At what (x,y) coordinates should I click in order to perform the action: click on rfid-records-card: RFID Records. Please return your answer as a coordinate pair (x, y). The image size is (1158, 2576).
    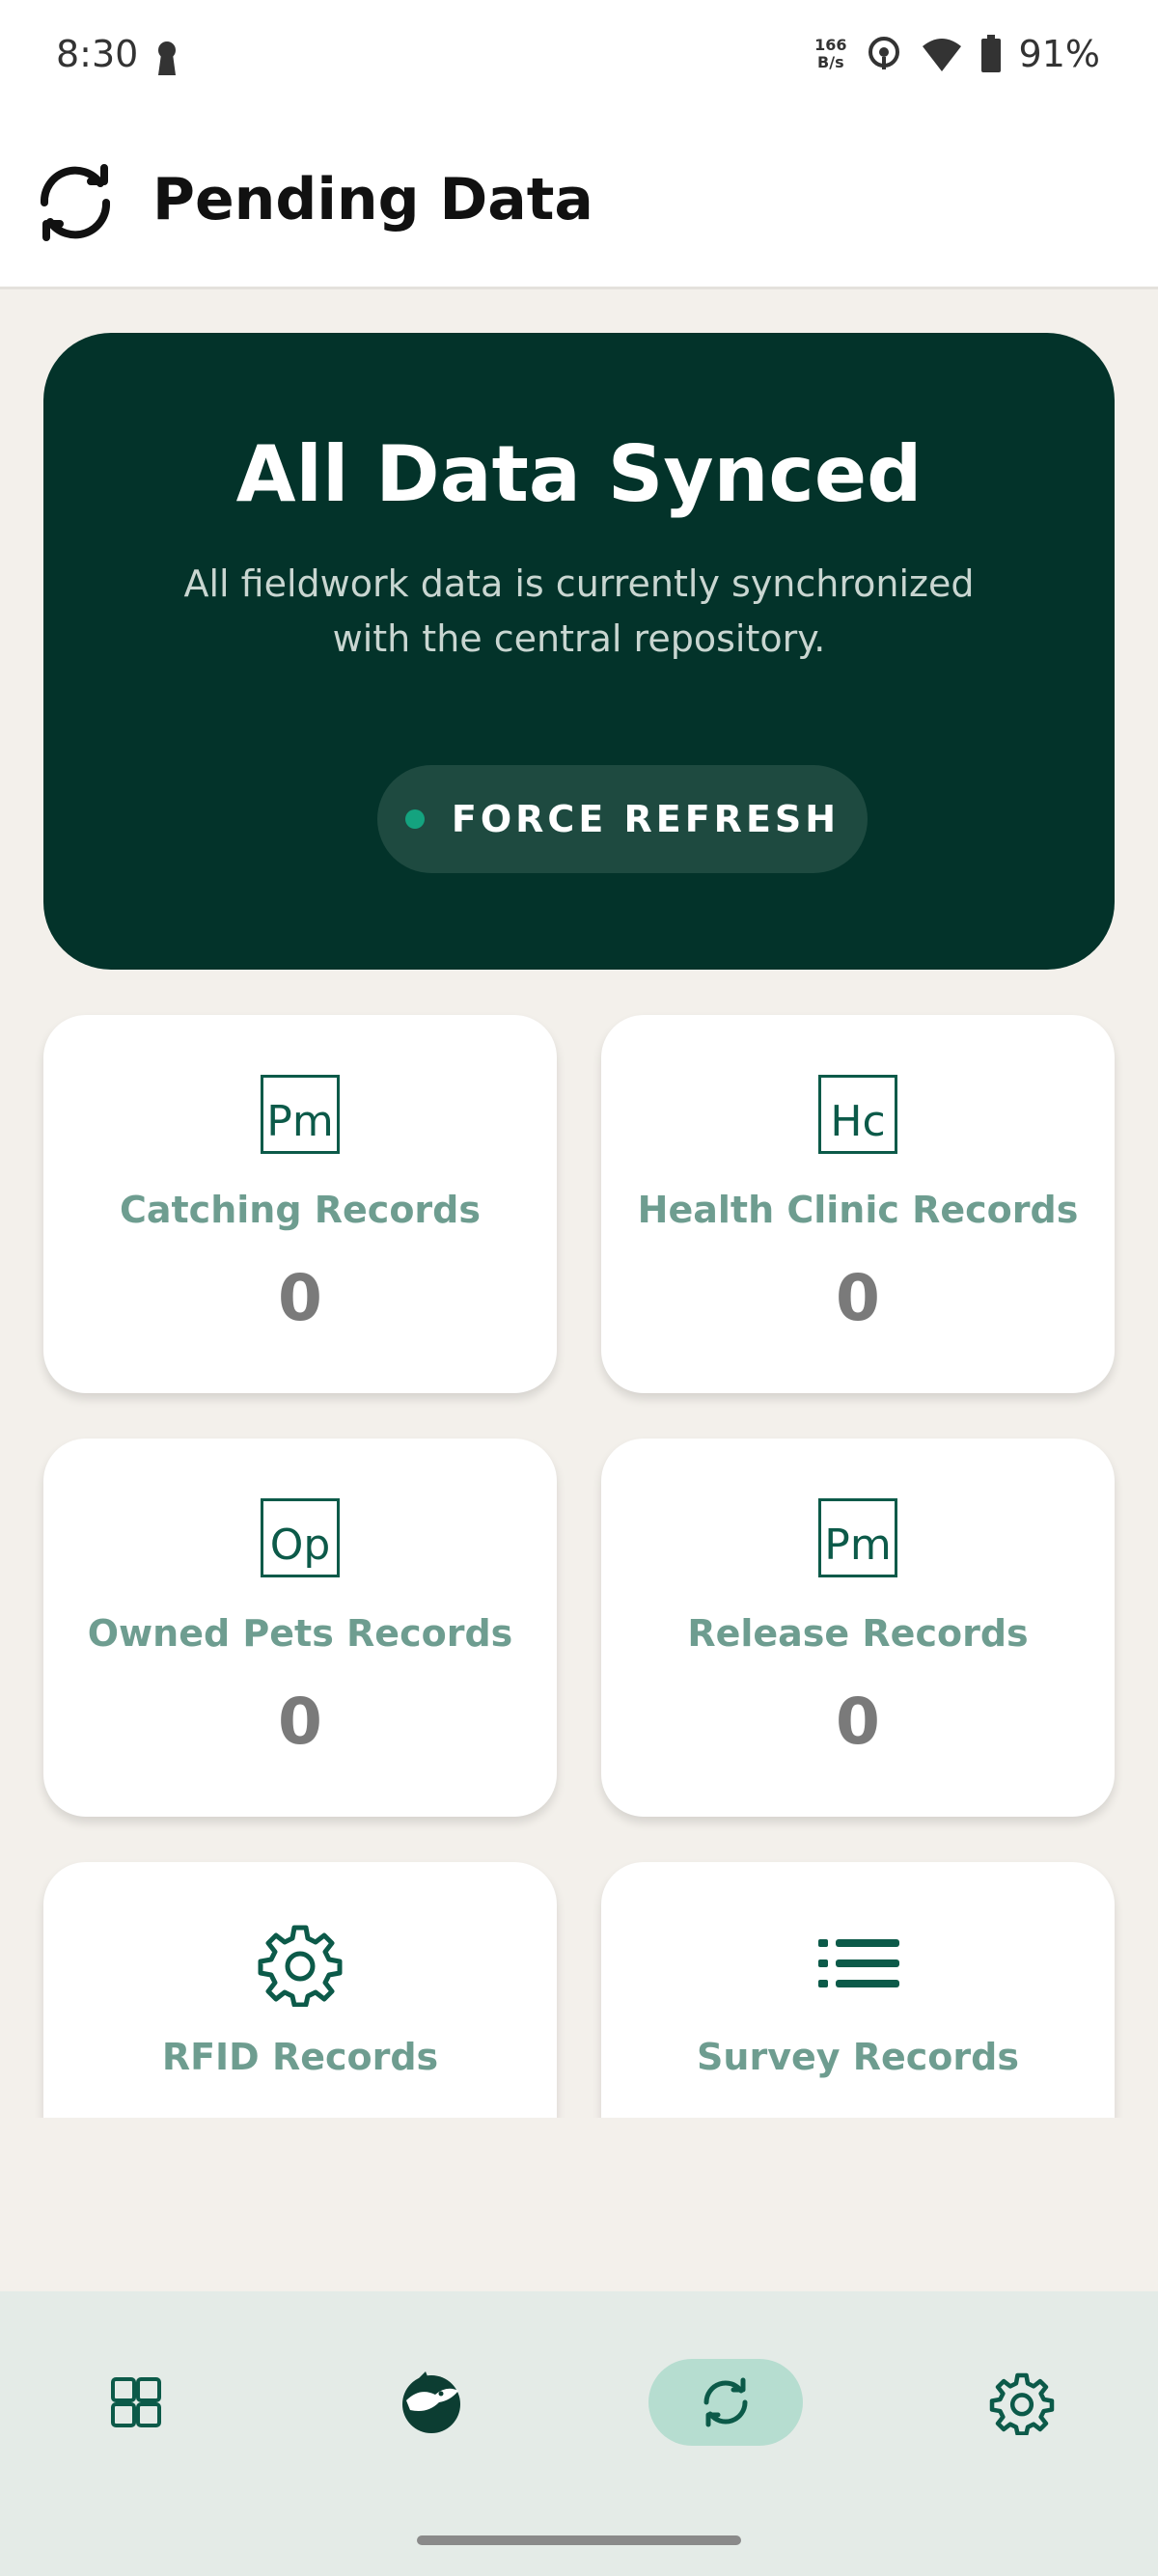
    Looking at the image, I should click on (300, 1990).